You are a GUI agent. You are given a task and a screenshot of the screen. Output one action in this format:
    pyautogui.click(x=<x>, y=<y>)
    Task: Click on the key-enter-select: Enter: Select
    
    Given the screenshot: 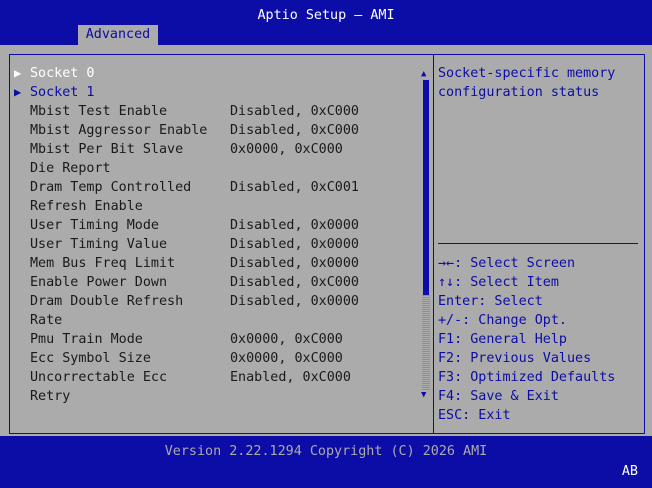 What is the action you would take?
    pyautogui.click(x=490, y=301)
    